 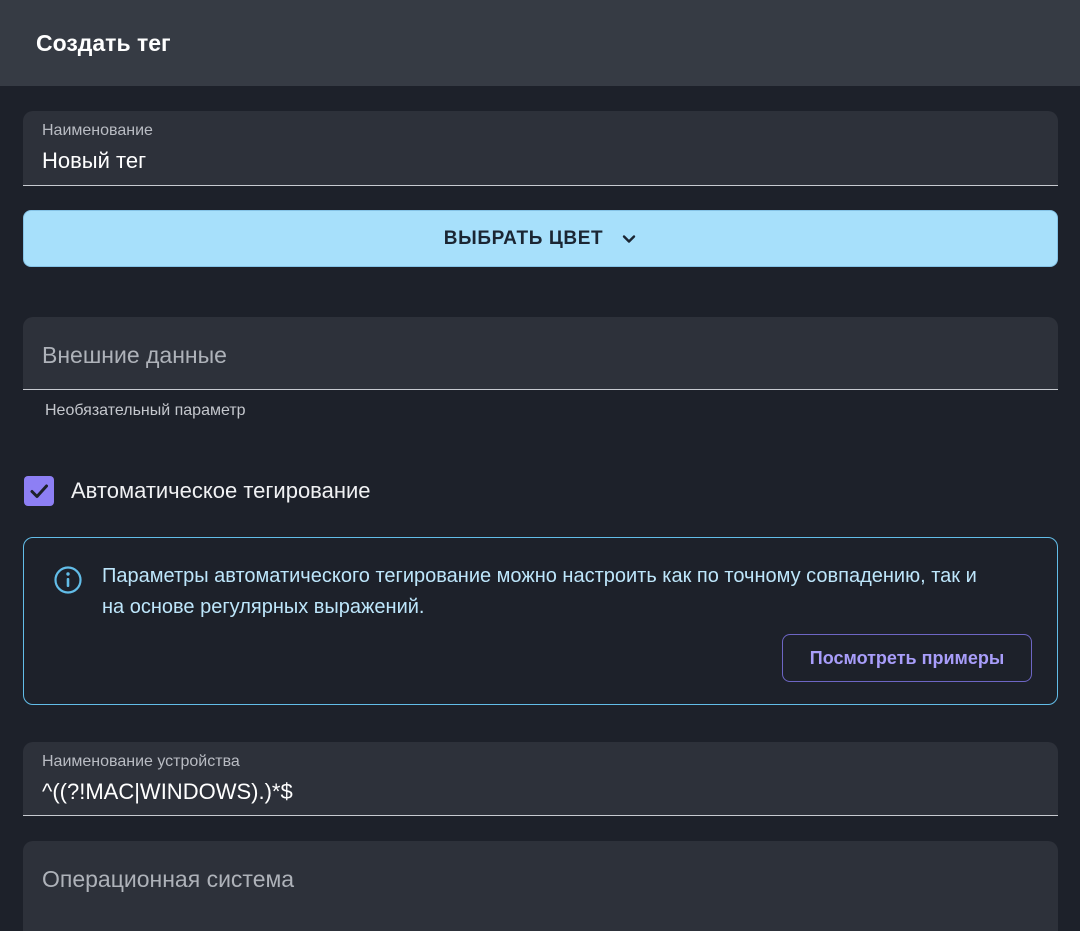 What do you see at coordinates (168, 879) in the screenshot?
I see `os-field-placeholder: Операционная система` at bounding box center [168, 879].